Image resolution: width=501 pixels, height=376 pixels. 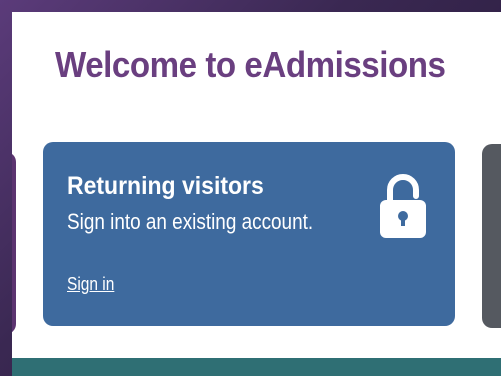 I want to click on bottom-band, so click(x=256, y=367).